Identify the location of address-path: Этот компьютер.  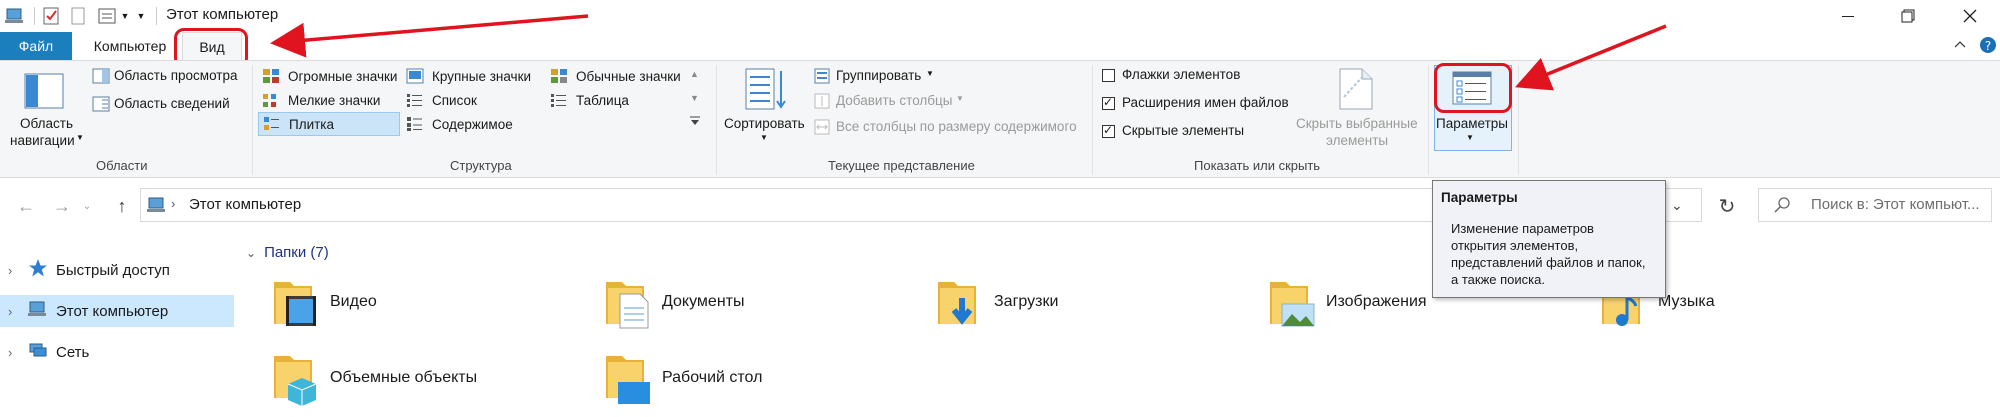
(245, 204).